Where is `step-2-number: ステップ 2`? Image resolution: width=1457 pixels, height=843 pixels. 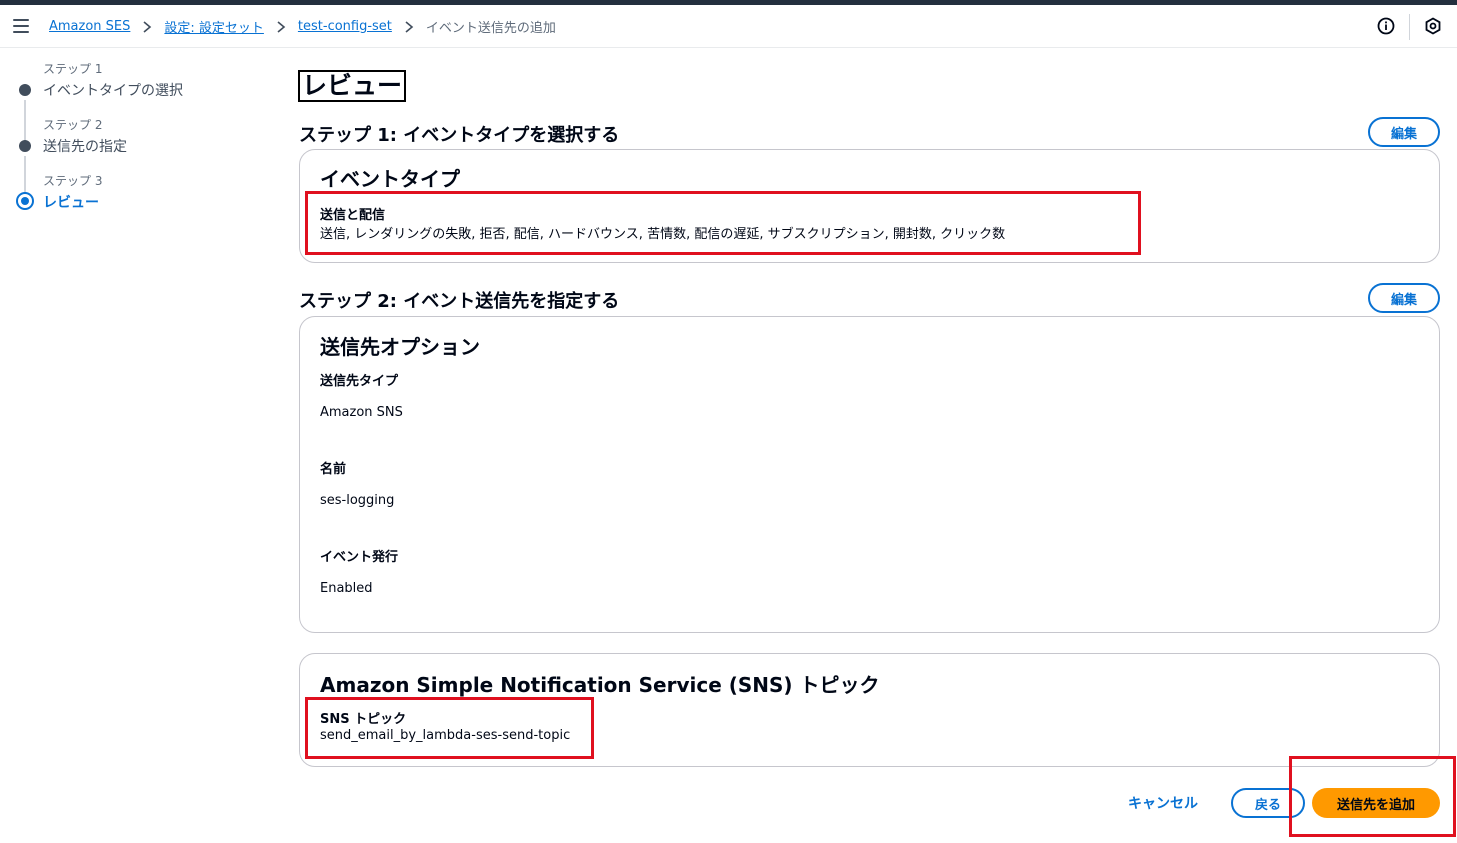 step-2-number: ステップ 2 is located at coordinates (73, 125).